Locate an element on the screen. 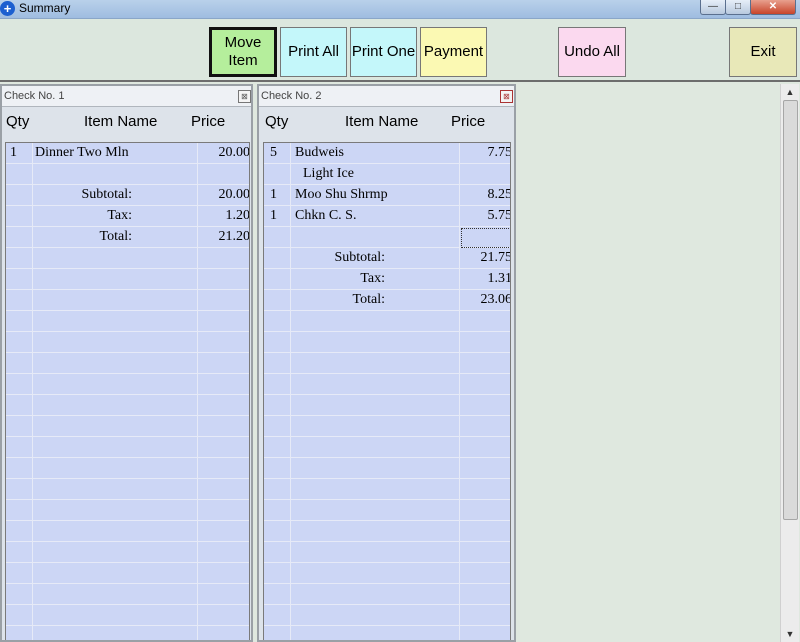 Image resolution: width=800 pixels, height=642 pixels. item-name-cell: Moo Shu Shrmp is located at coordinates (341, 194).